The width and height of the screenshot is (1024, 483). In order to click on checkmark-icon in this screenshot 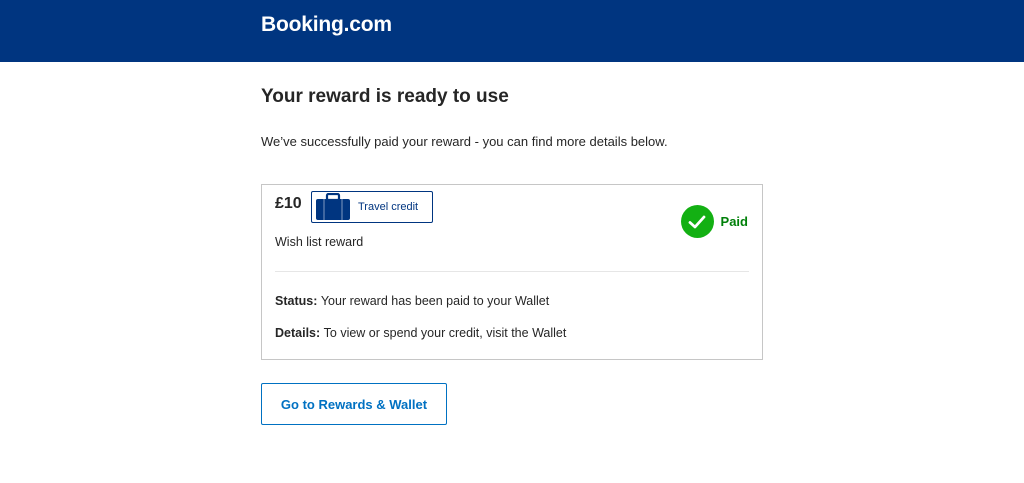, I will do `click(697, 221)`.